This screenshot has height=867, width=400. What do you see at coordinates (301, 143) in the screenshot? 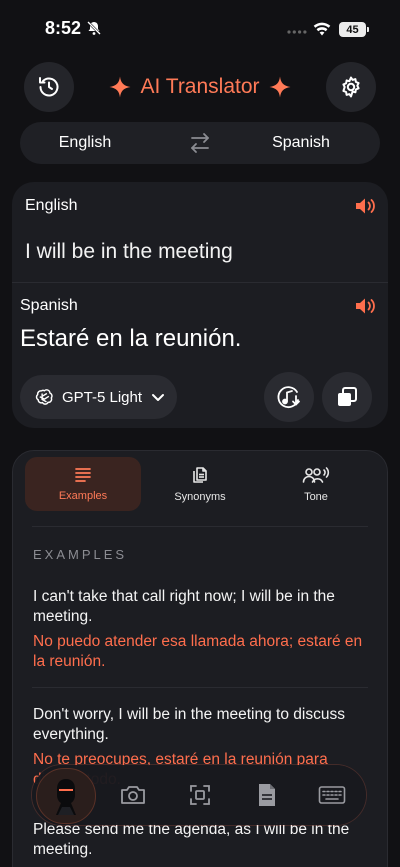
I see `target-language-button: Spanish` at bounding box center [301, 143].